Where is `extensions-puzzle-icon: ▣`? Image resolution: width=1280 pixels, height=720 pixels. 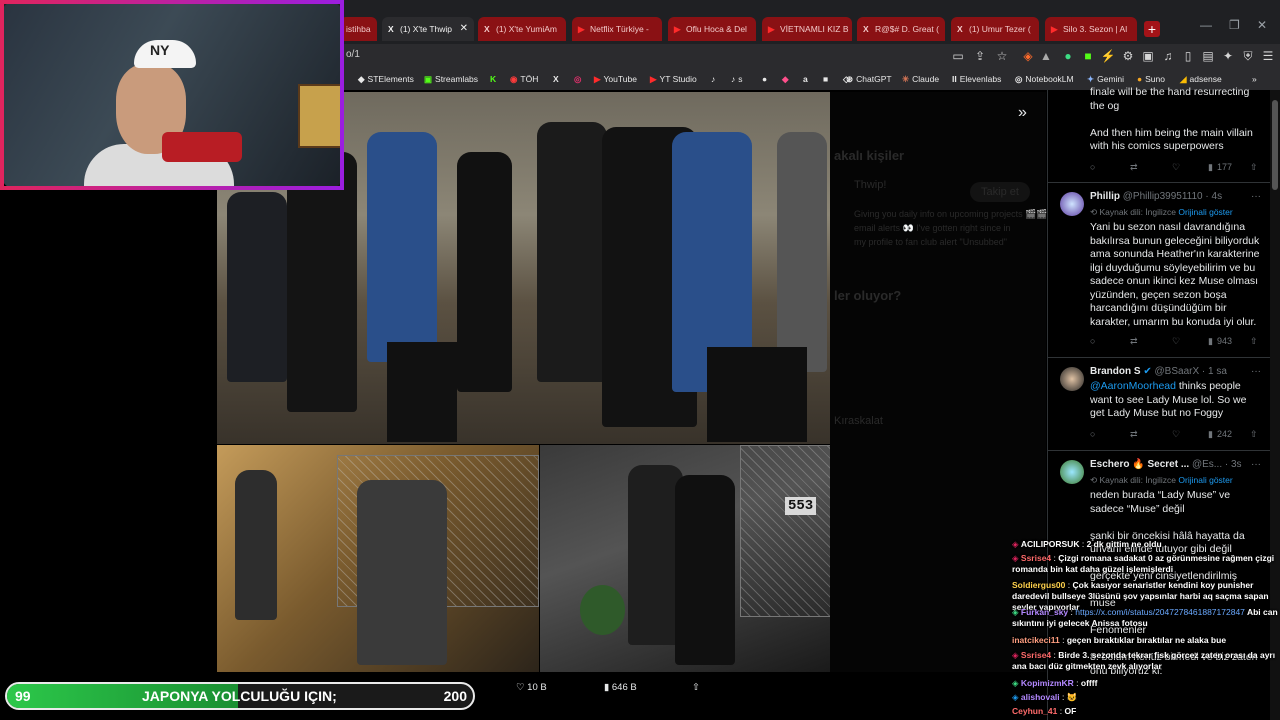
extensions-puzzle-icon: ▣ is located at coordinates (1148, 56).